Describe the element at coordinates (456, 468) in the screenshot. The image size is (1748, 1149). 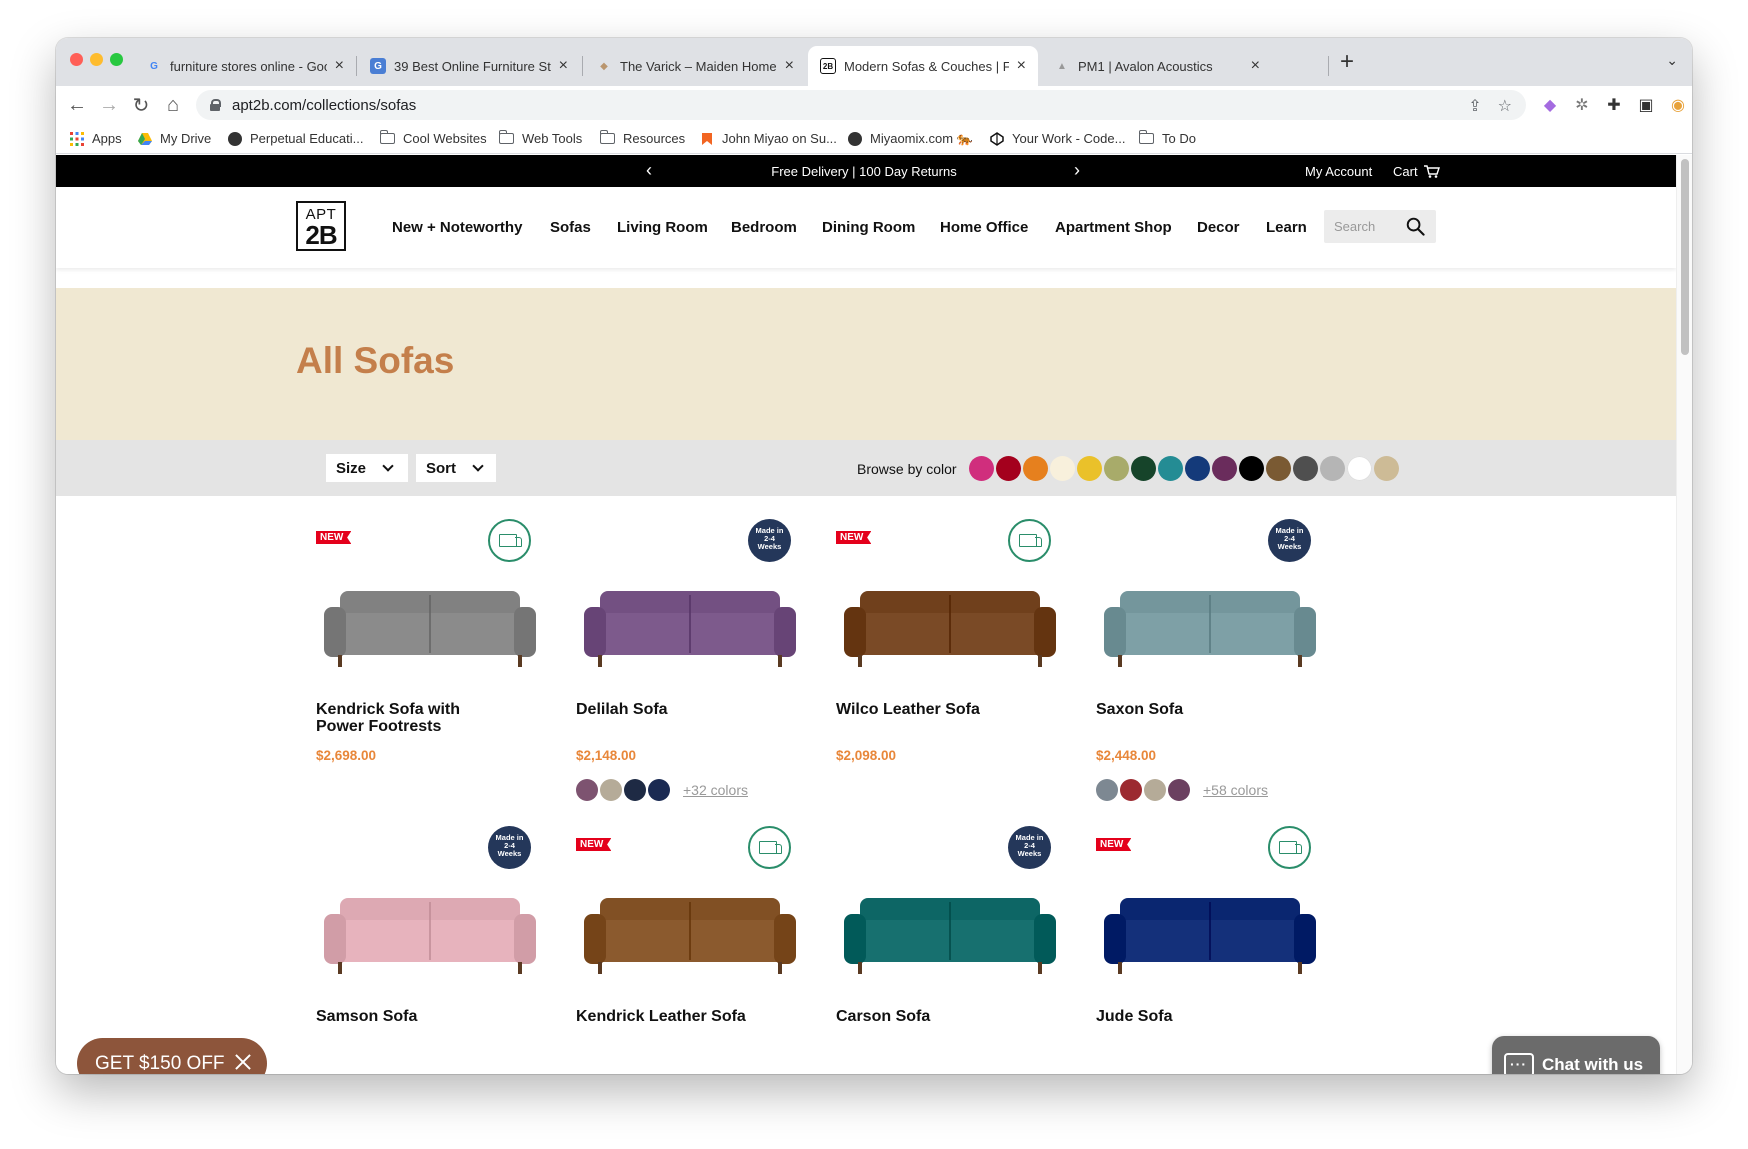
I see `sort-dropdown: Sort` at that location.